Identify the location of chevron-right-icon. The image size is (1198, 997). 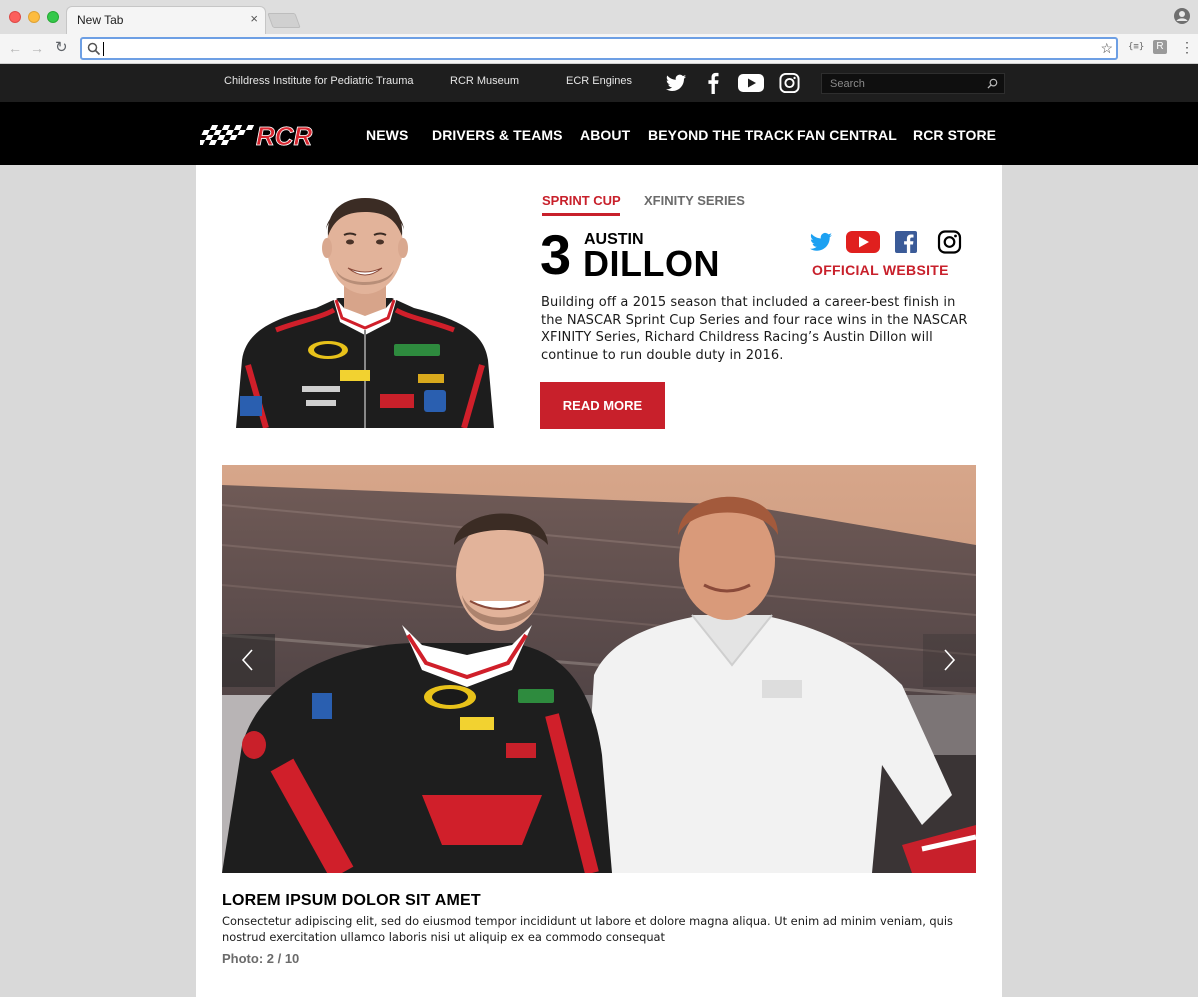
(950, 660).